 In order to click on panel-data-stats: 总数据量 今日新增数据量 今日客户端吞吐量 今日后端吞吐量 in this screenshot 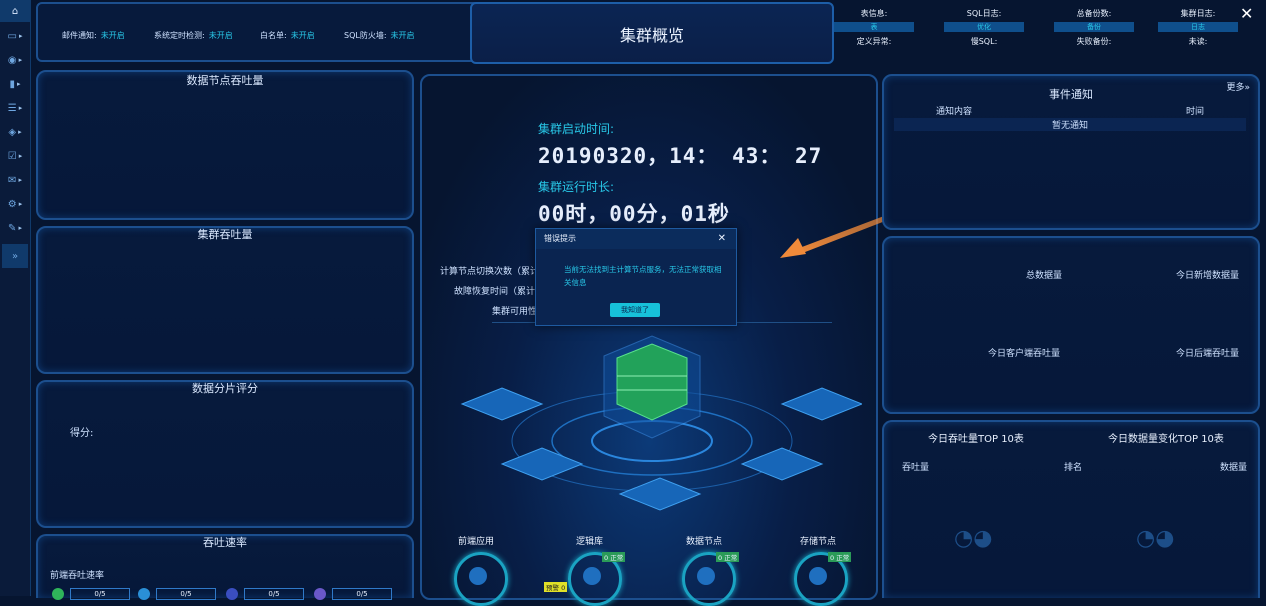, I will do `click(1071, 325)`.